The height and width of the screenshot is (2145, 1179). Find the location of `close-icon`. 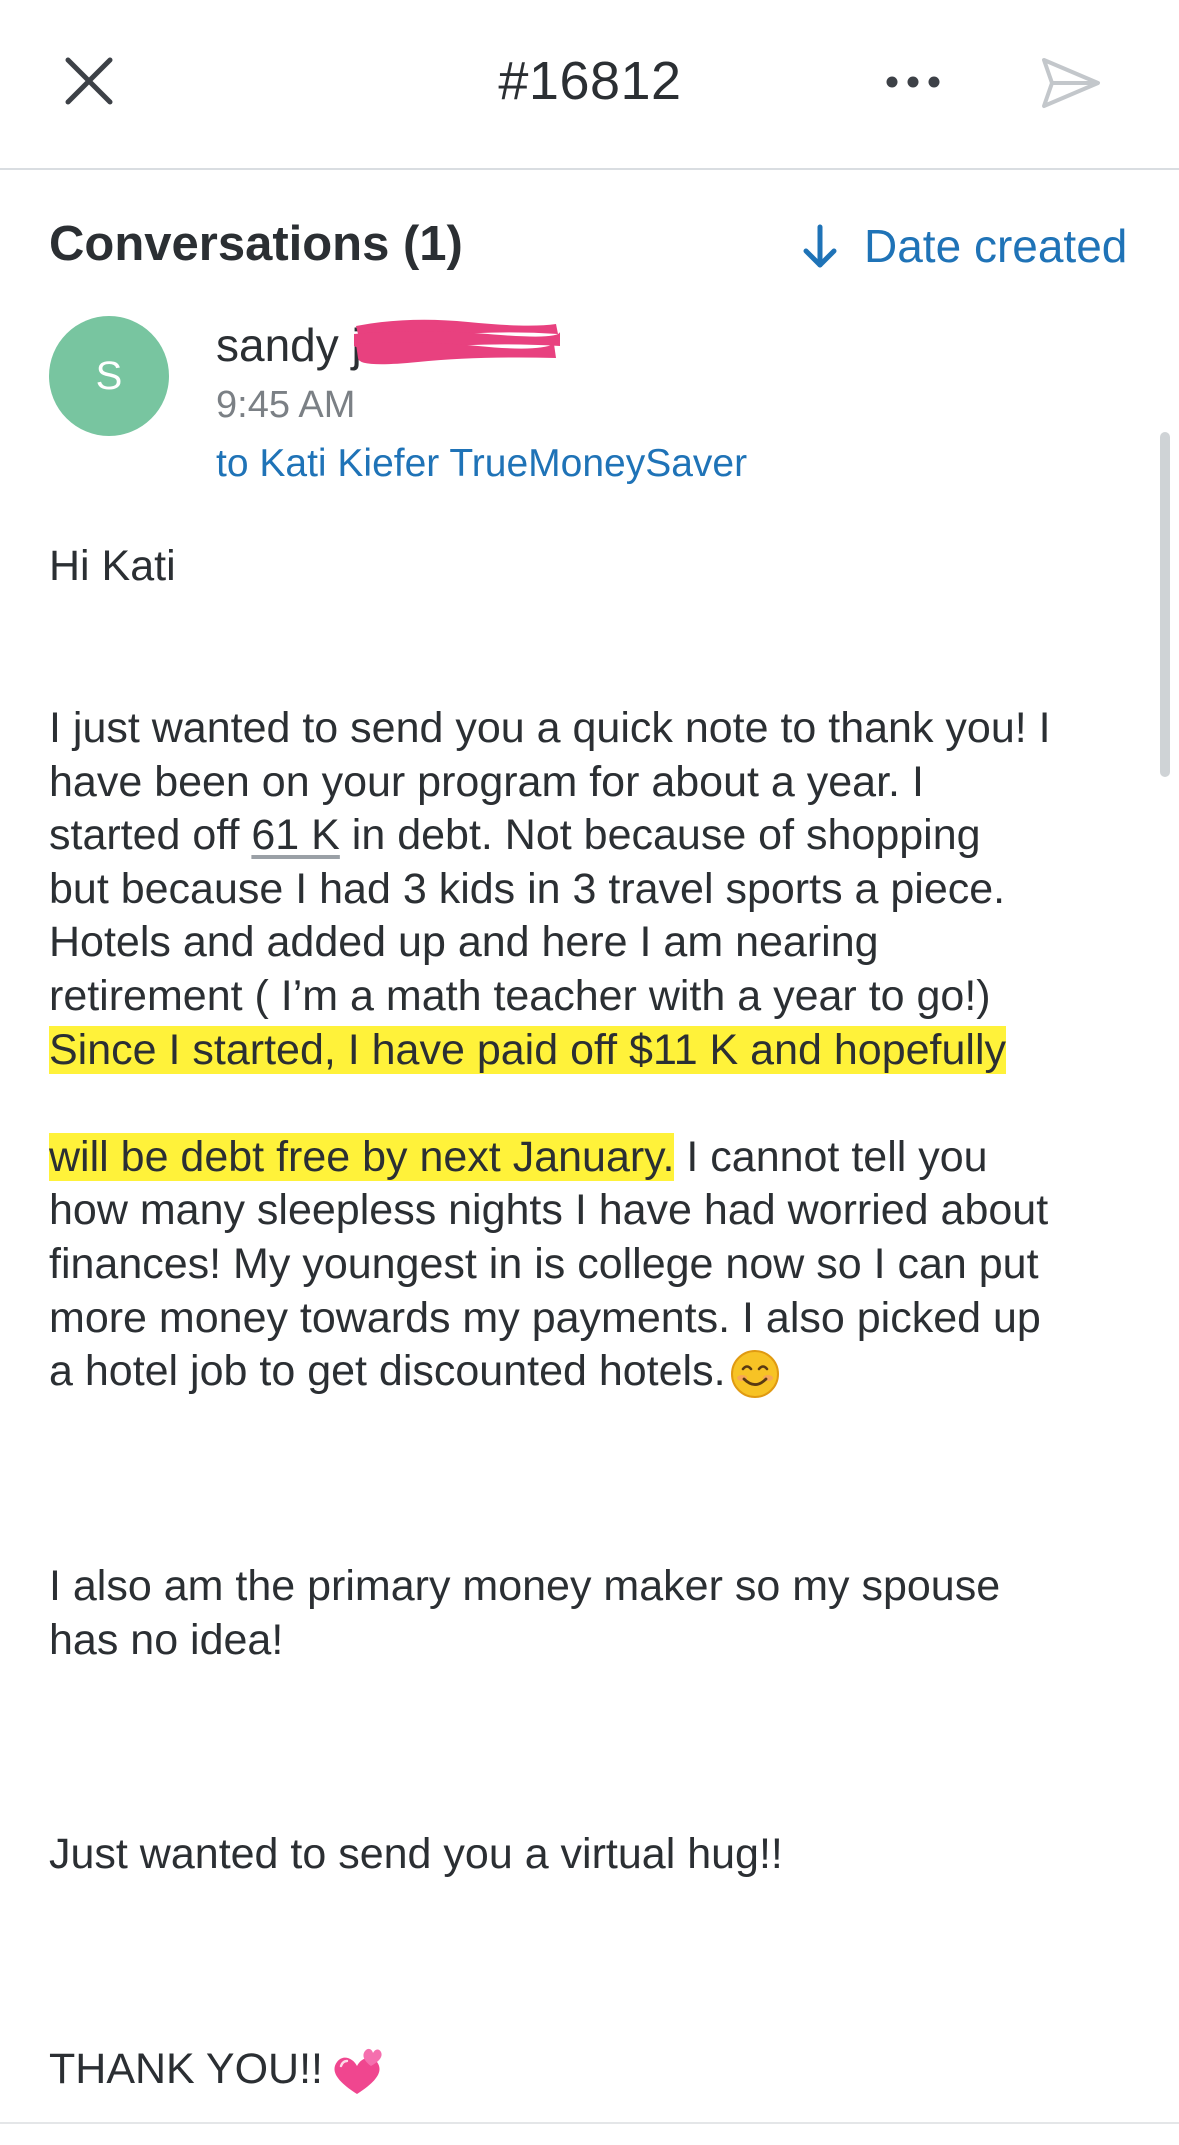

close-icon is located at coordinates (89, 81).